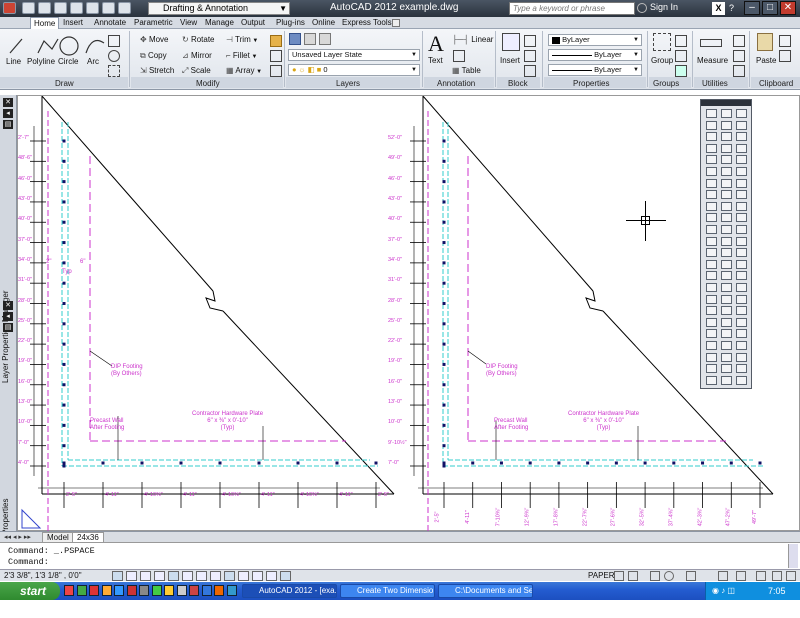  What do you see at coordinates (731, 8) in the screenshot?
I see `help-icon: ?` at bounding box center [731, 8].